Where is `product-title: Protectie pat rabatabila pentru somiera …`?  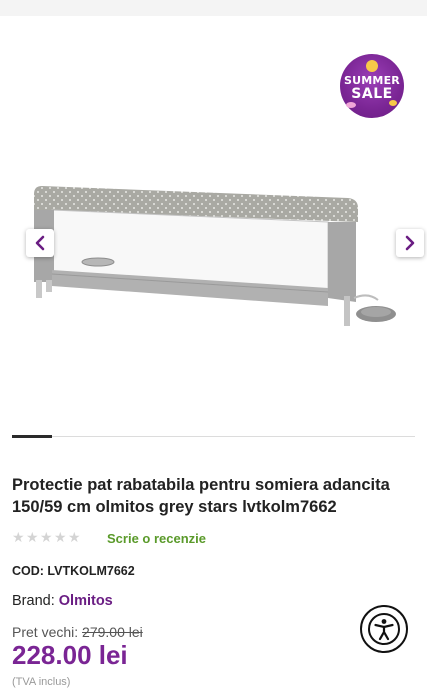
product-title: Protectie pat rabatabila pentru somiera … is located at coordinates (201, 496).